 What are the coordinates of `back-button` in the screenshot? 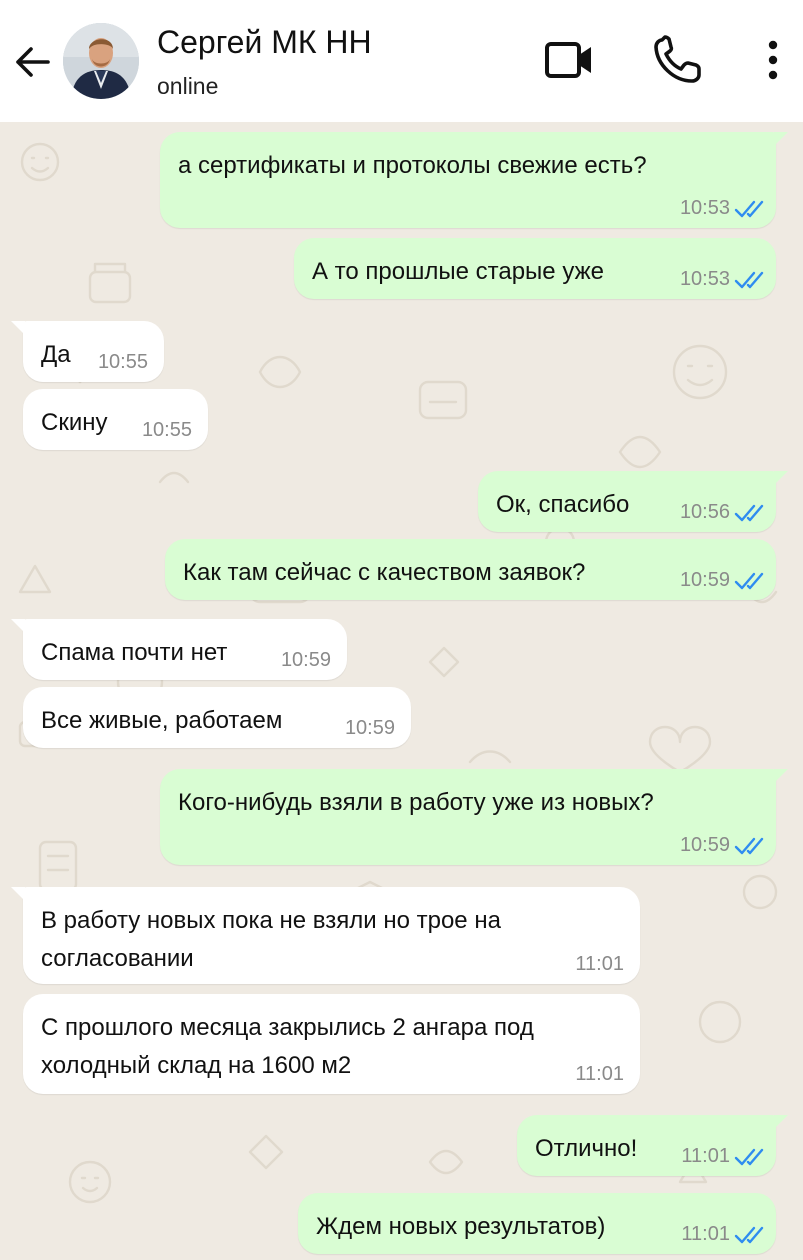 It's located at (32, 62).